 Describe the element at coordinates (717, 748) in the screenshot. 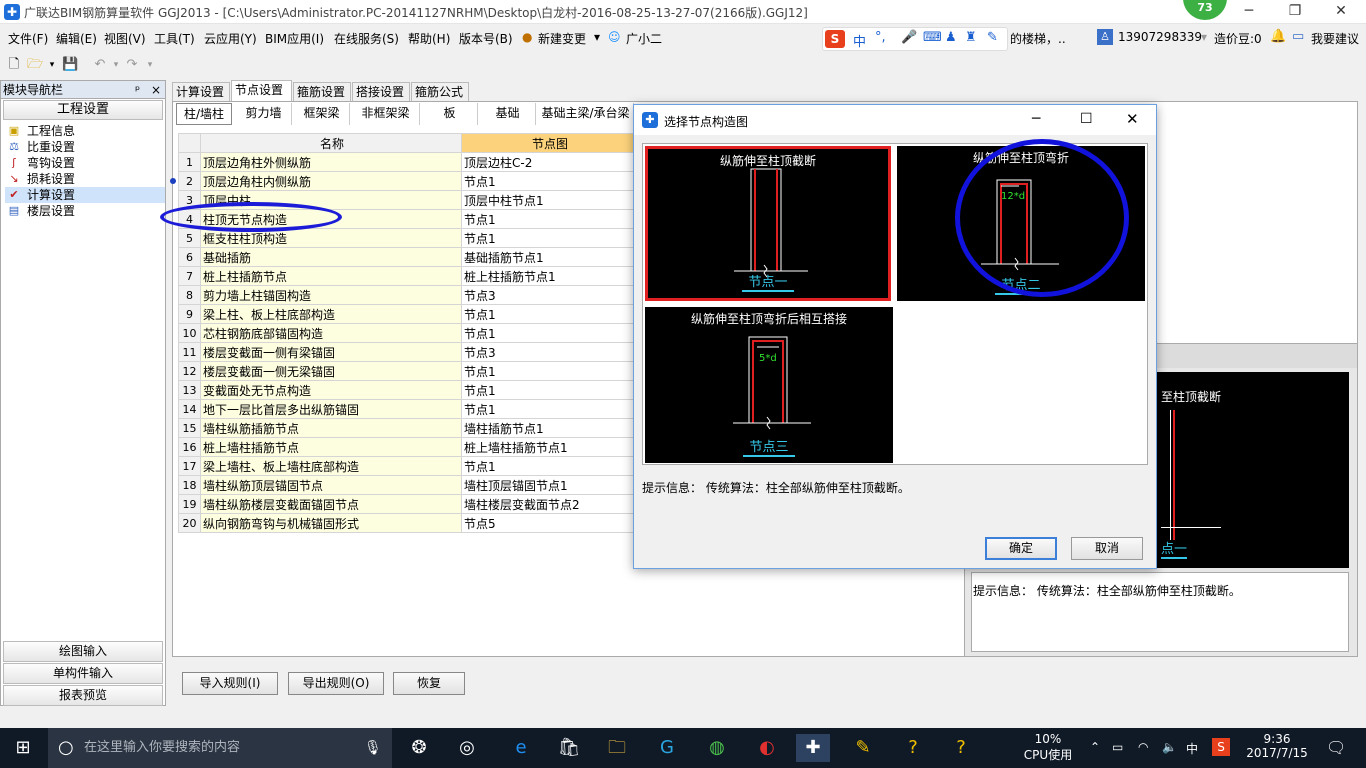

I see `glodon-green-icon: ◍` at that location.